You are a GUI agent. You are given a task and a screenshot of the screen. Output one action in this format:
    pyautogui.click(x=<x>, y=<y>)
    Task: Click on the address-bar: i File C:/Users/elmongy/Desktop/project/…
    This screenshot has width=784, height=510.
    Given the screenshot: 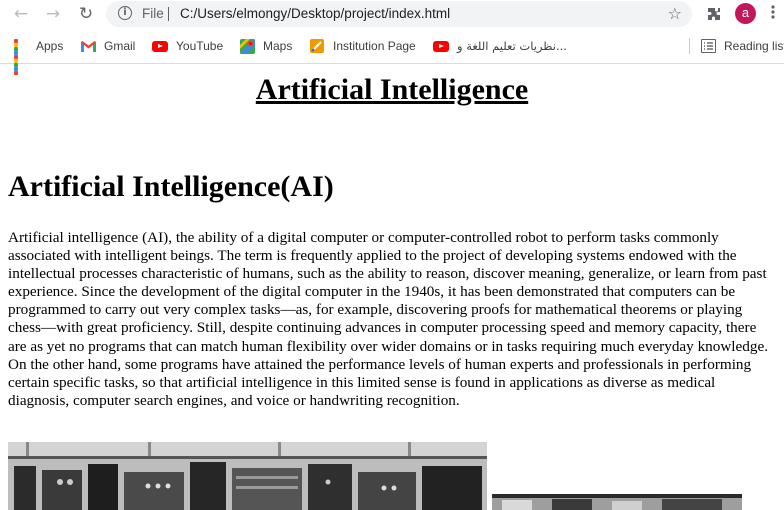 What is the action you would take?
    pyautogui.click(x=399, y=14)
    